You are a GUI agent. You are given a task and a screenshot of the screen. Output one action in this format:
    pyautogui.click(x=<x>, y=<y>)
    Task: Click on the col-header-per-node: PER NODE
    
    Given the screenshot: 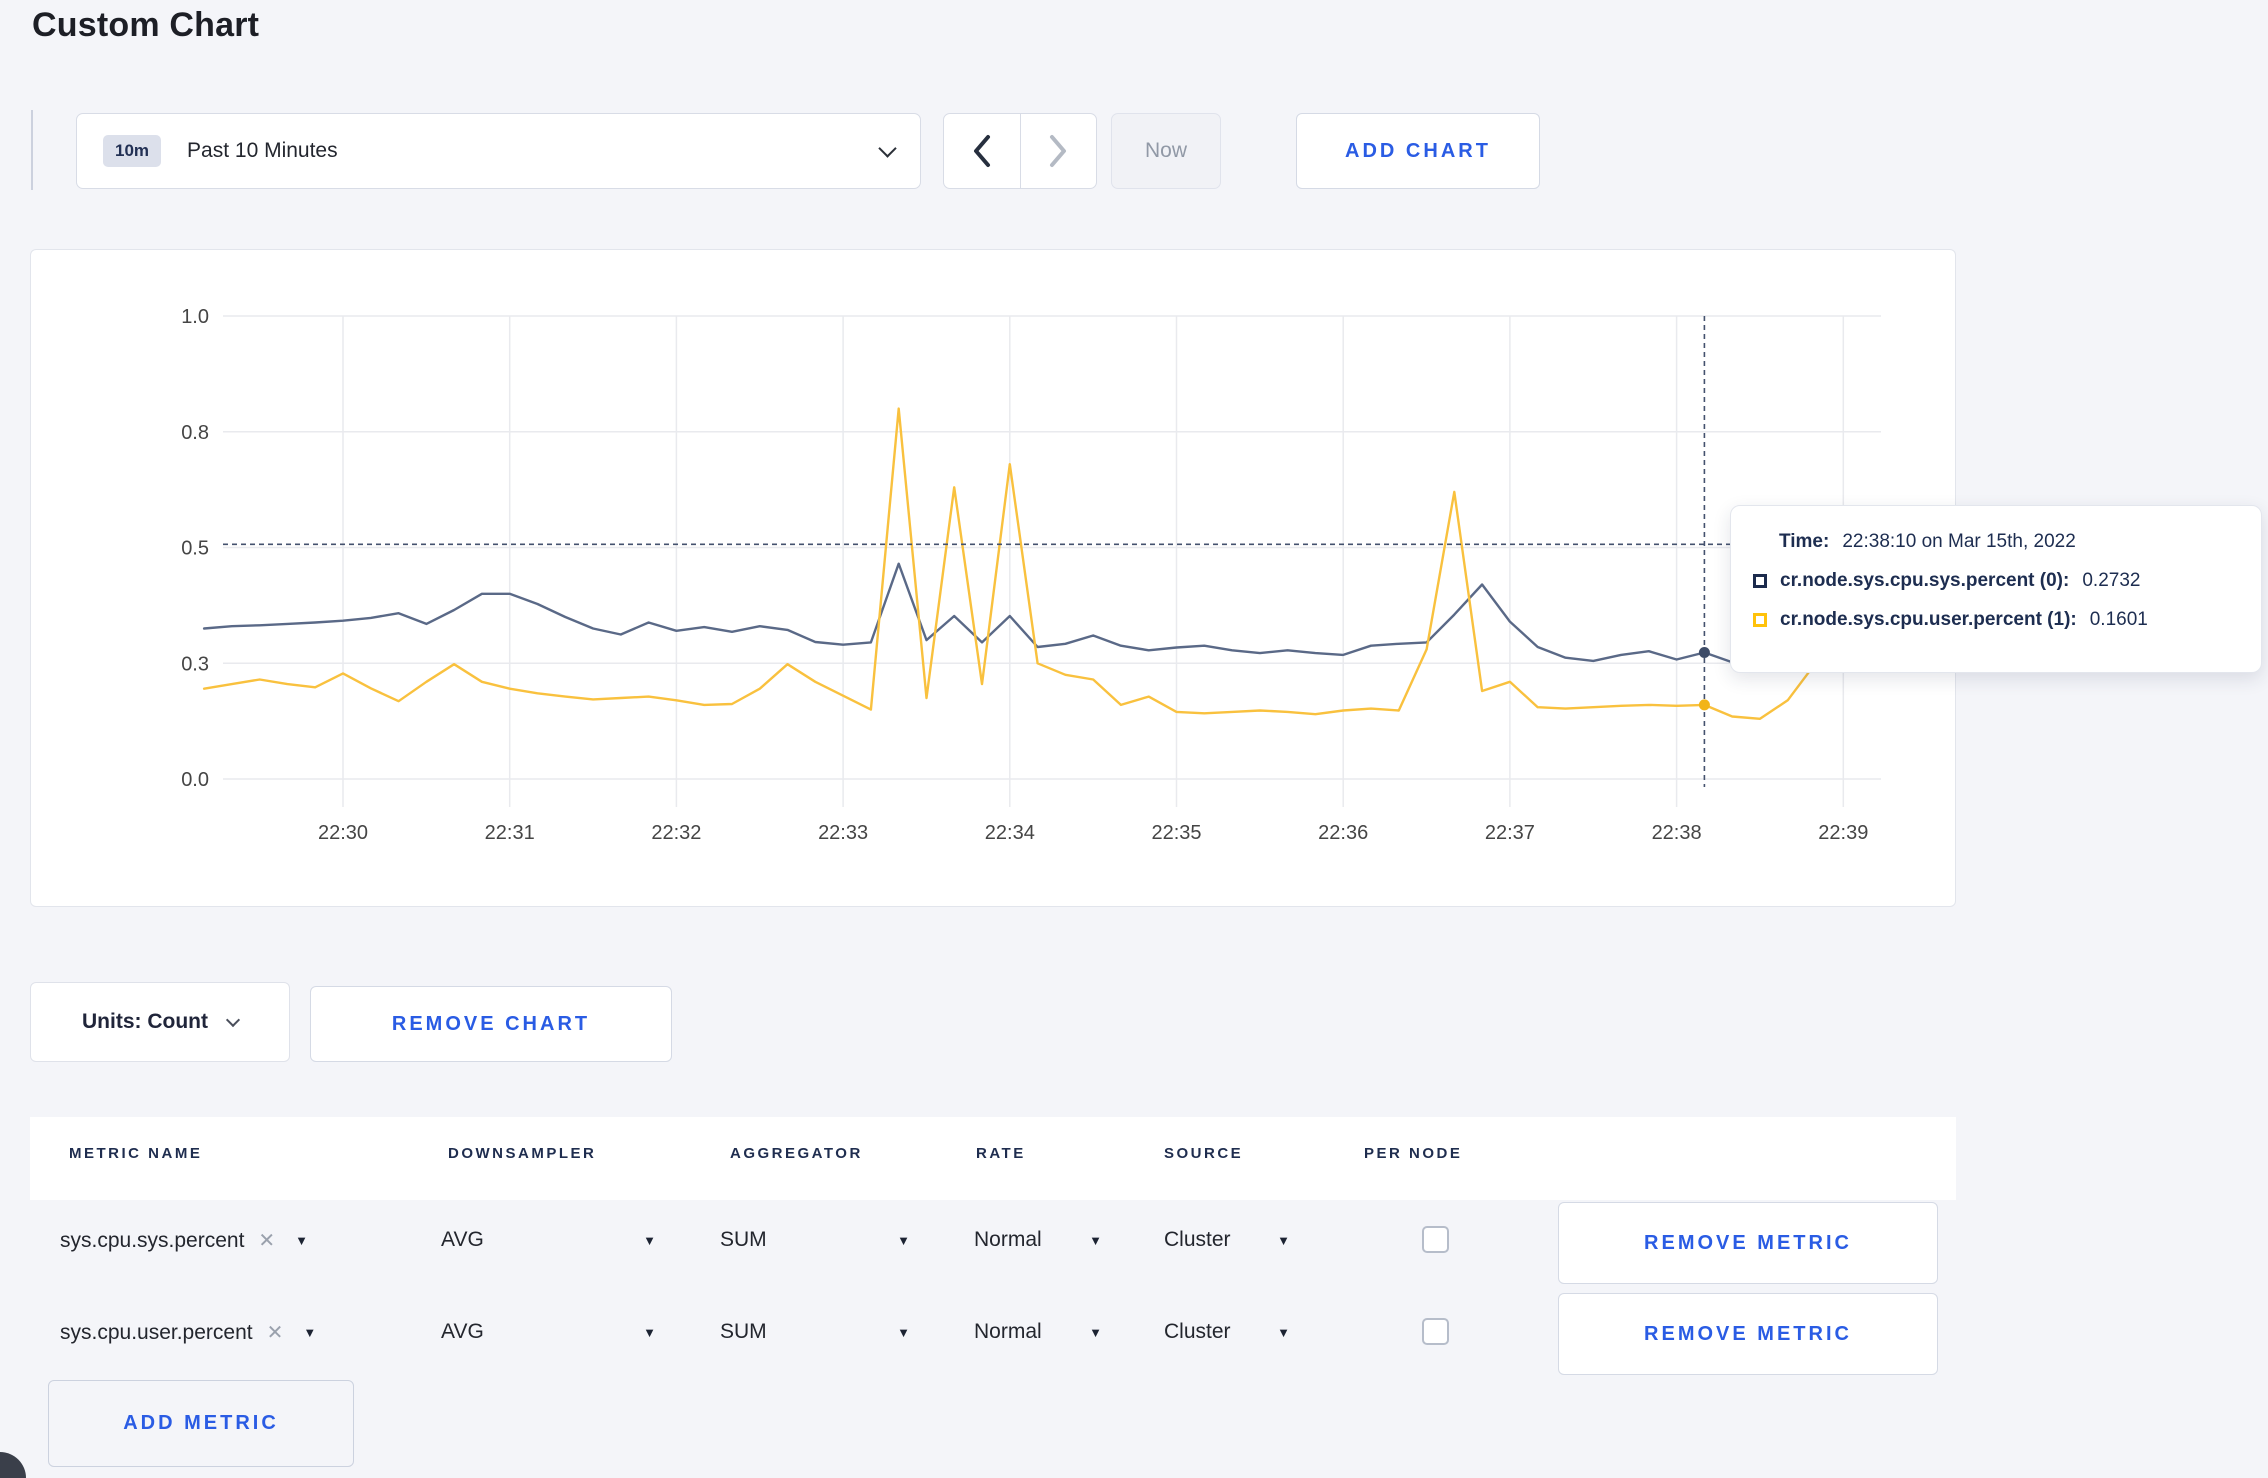 What is the action you would take?
    pyautogui.click(x=1413, y=1153)
    